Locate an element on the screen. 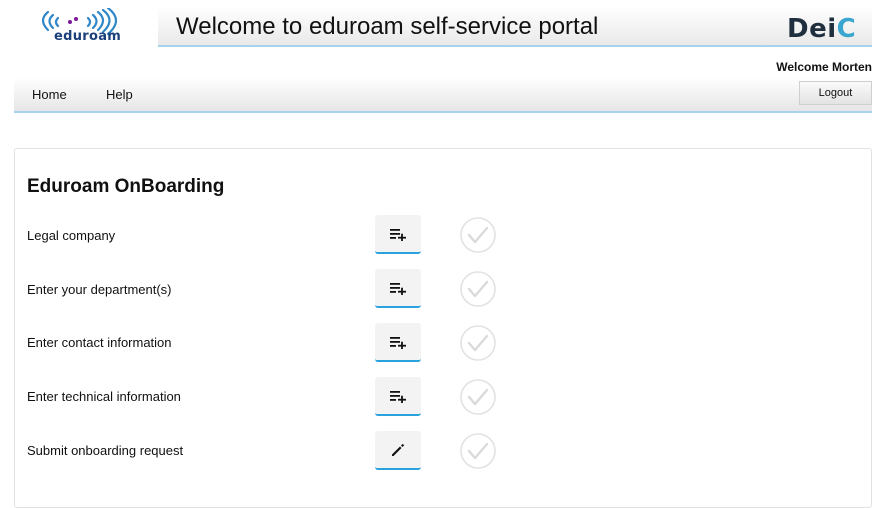 This screenshot has width=872, height=508. brand-prefix: Dei is located at coordinates (812, 29).